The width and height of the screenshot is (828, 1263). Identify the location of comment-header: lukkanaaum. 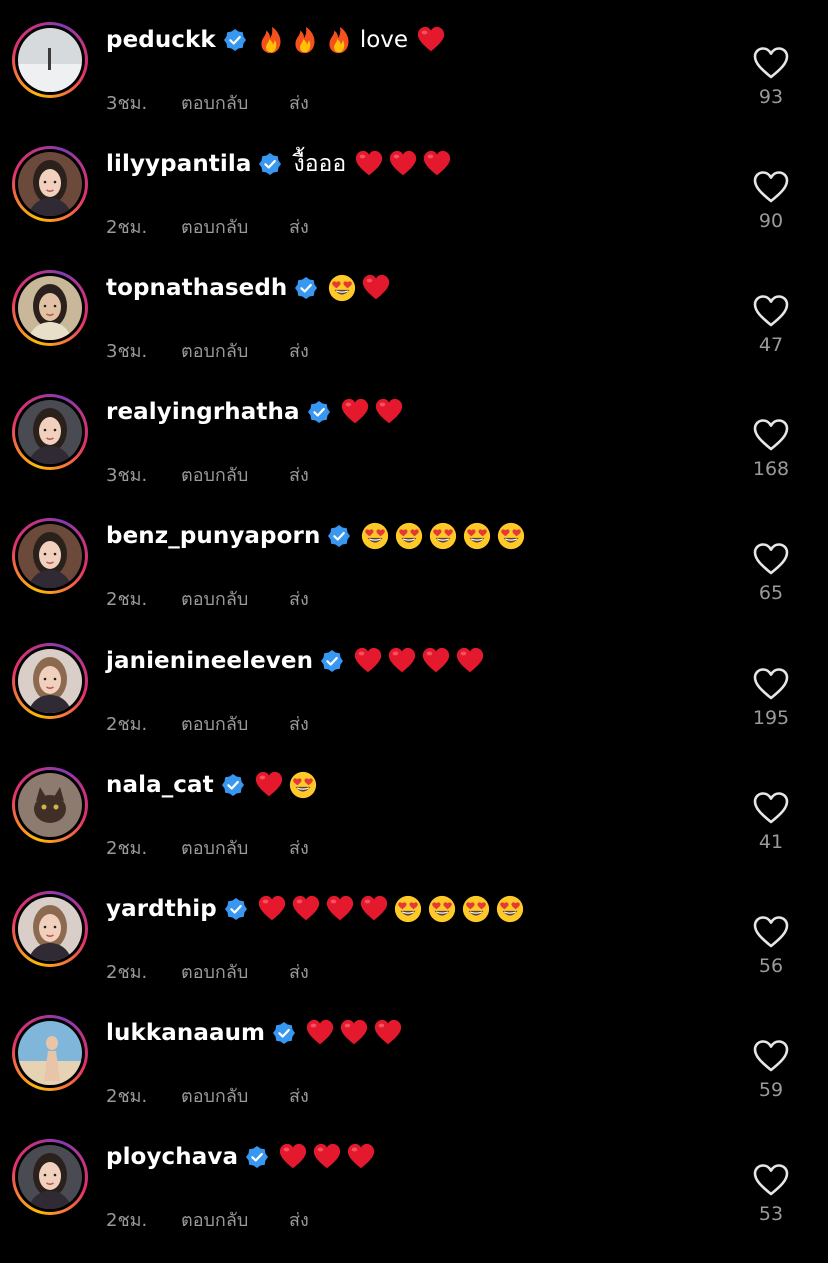
(256, 1033).